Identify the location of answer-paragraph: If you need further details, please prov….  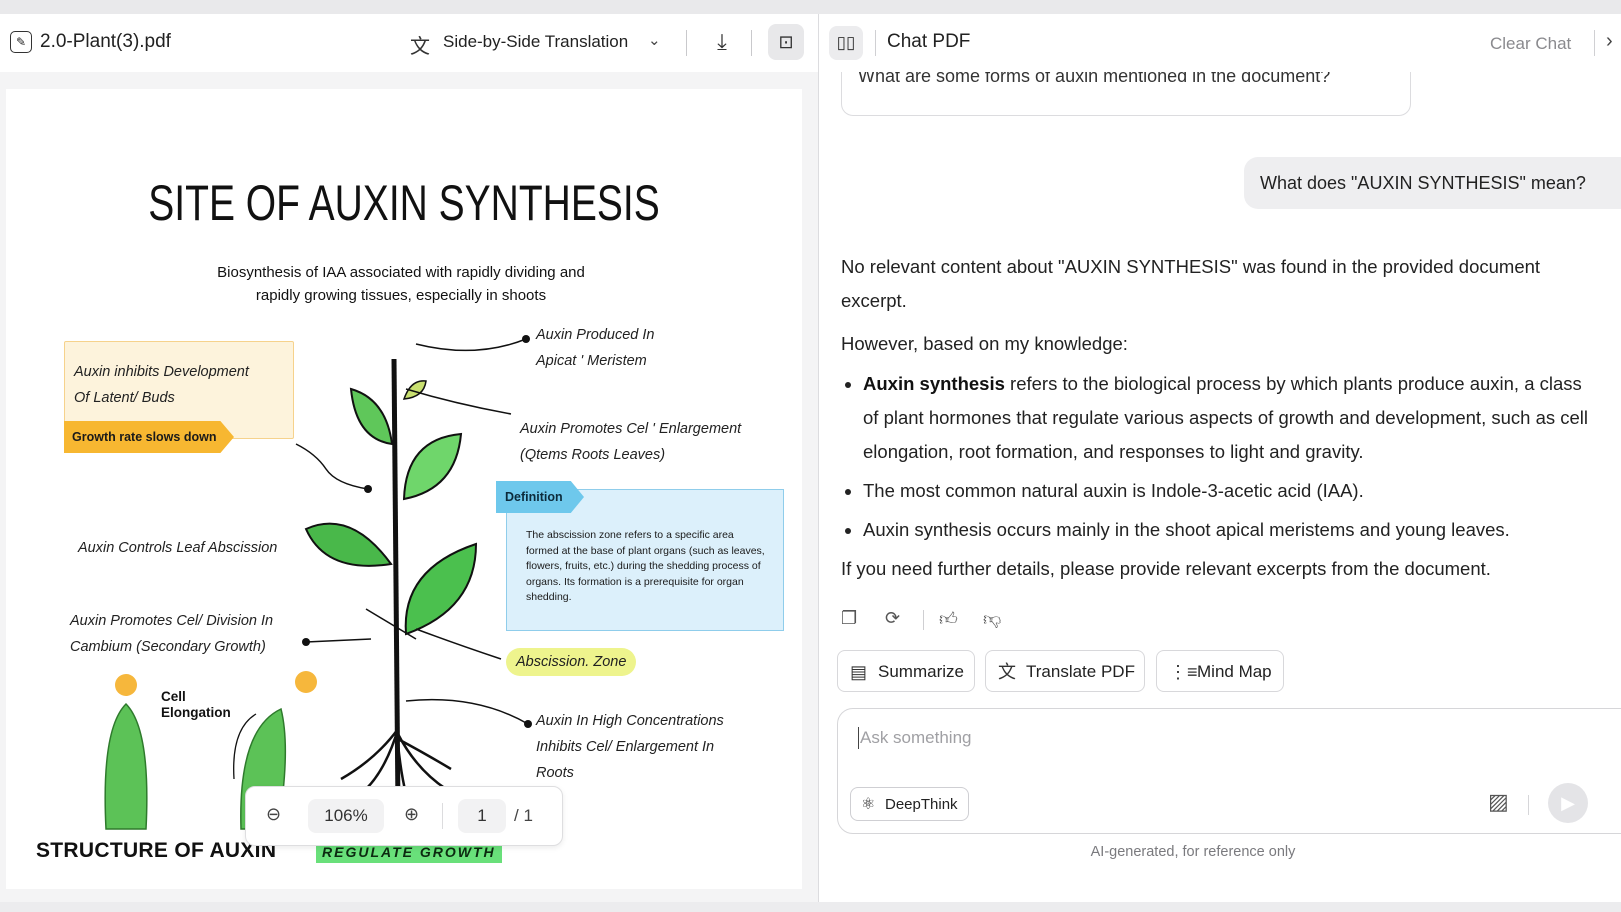
(1166, 568).